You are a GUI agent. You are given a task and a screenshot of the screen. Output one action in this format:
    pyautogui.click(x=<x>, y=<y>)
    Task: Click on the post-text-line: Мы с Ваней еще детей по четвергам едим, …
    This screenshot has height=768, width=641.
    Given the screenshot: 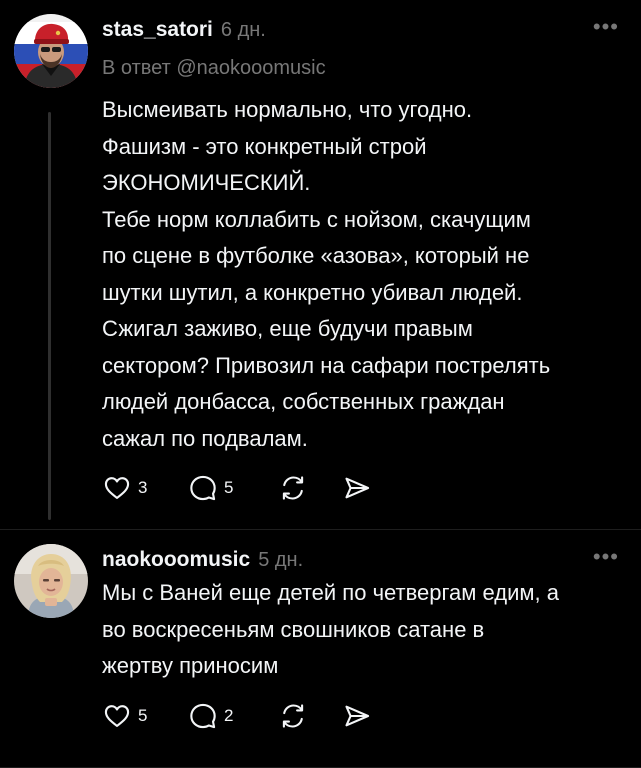 What is the action you would take?
    pyautogui.click(x=330, y=592)
    